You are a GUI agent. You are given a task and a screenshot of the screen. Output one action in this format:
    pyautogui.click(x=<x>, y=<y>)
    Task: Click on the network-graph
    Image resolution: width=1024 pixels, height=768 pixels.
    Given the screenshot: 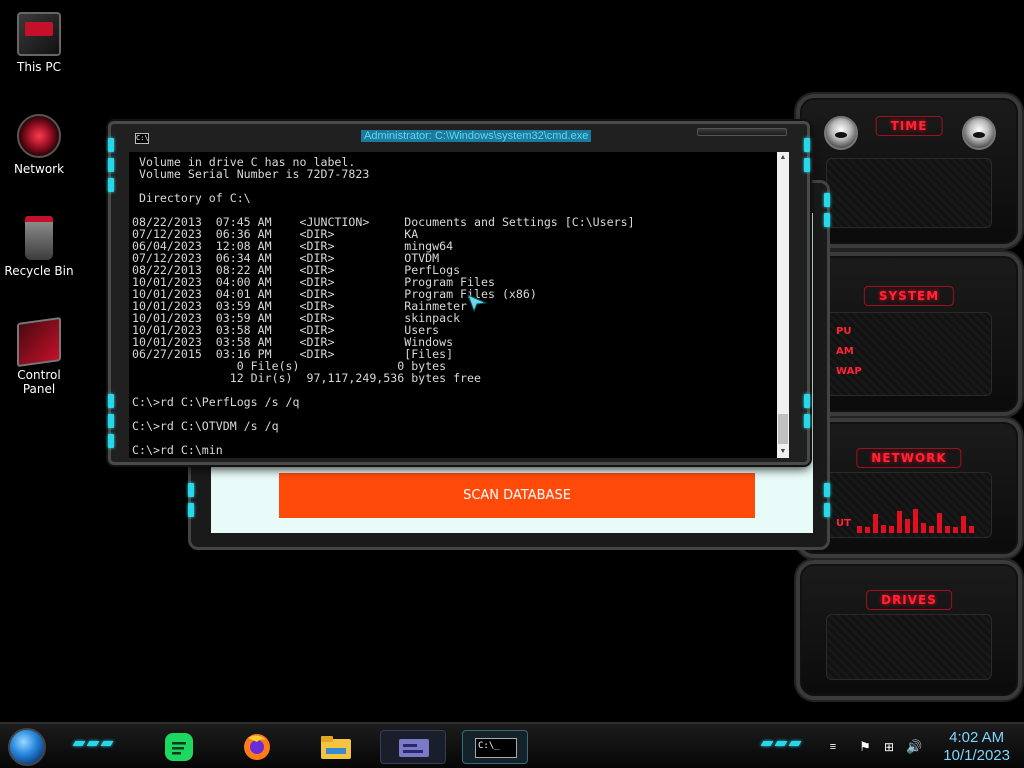 What is the action you would take?
    pyautogui.click(x=915, y=519)
    